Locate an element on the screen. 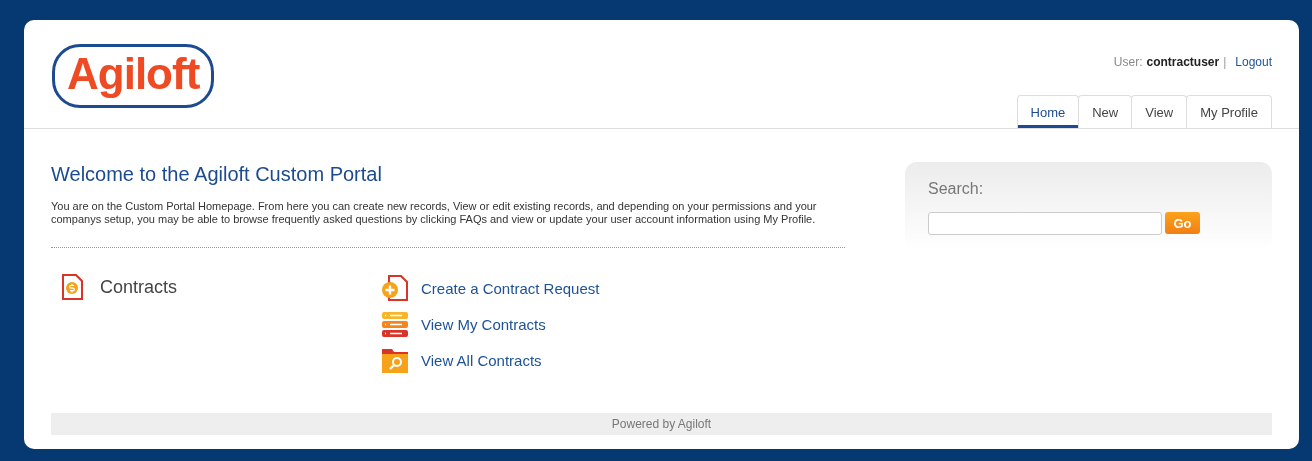  folder-search-icon is located at coordinates (395, 360).